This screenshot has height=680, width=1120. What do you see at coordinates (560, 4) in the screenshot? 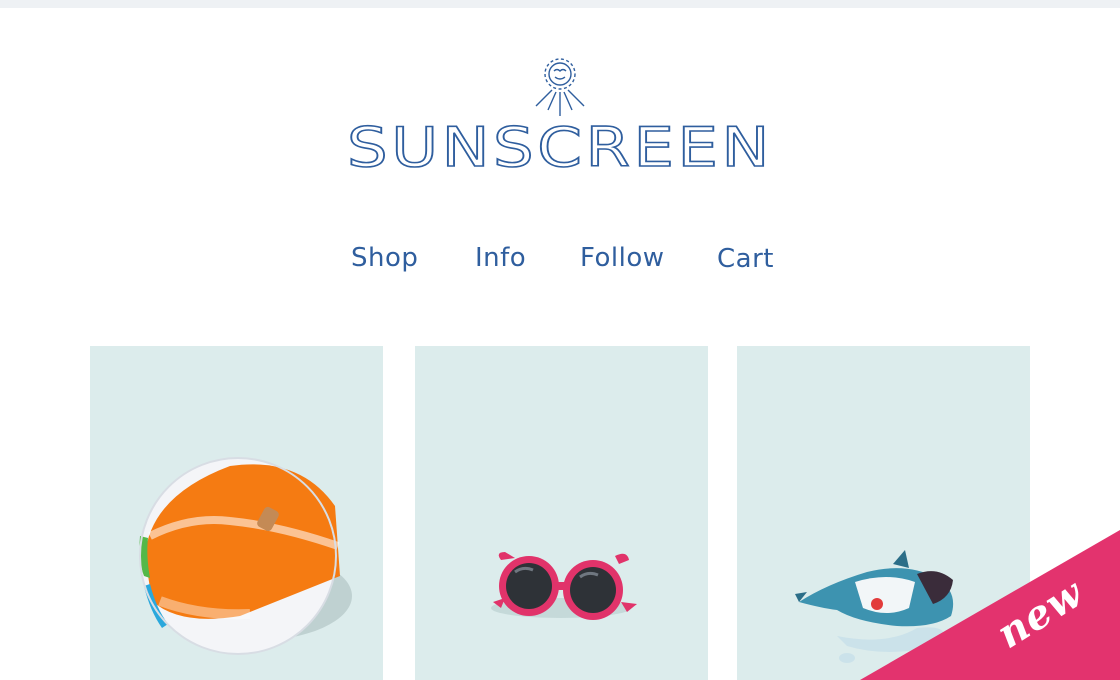
I see `top-strip` at bounding box center [560, 4].